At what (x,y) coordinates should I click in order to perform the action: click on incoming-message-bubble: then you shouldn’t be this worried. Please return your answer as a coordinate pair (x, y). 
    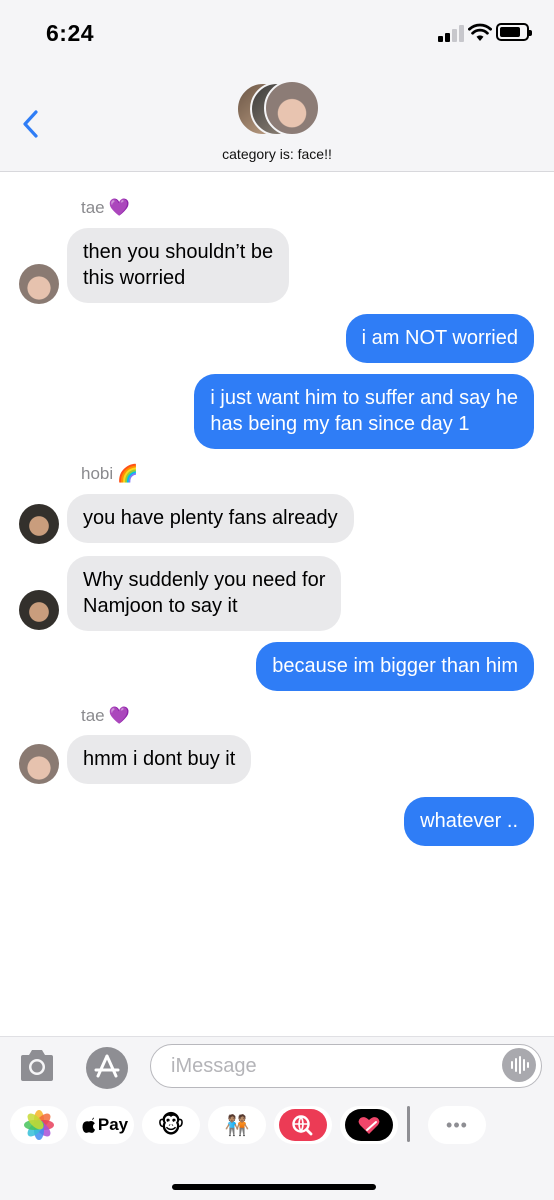
    Looking at the image, I should click on (178, 265).